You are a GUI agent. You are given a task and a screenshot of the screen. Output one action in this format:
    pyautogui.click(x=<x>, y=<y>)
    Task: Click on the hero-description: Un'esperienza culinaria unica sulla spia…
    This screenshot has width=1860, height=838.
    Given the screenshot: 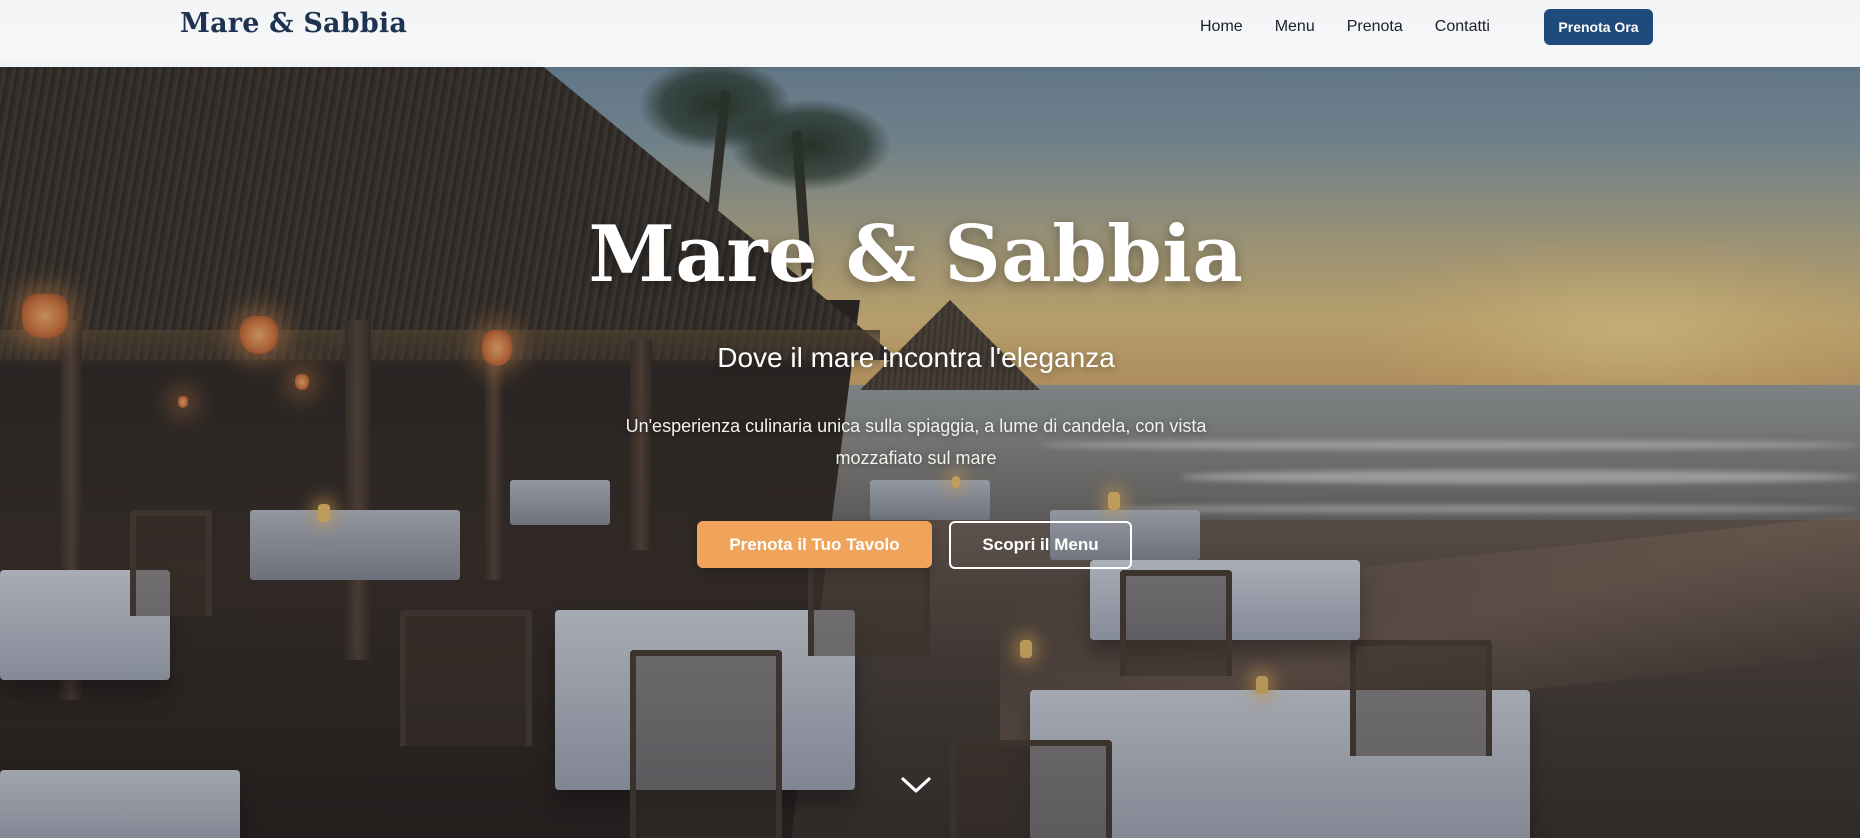 What is the action you would take?
    pyautogui.click(x=916, y=442)
    